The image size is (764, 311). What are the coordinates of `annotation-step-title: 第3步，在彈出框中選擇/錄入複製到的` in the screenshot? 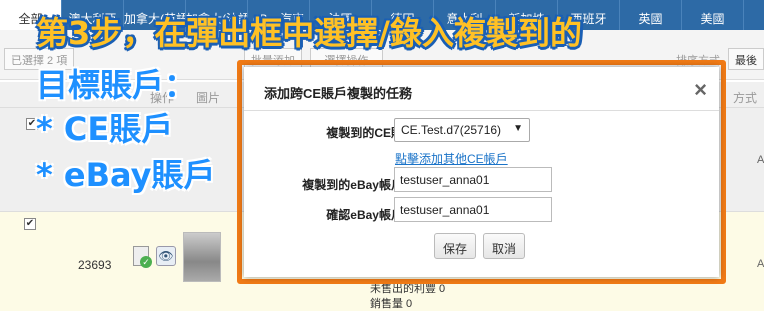 It's located at (309, 33).